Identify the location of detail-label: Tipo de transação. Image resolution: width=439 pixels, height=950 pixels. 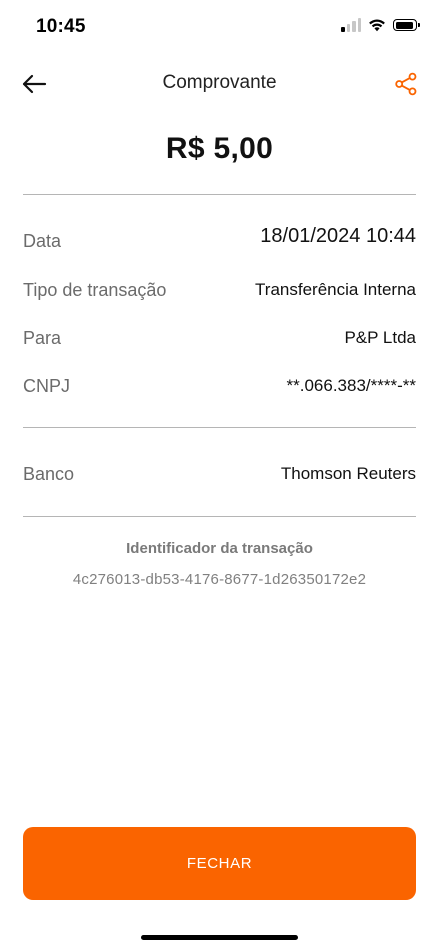
(95, 290).